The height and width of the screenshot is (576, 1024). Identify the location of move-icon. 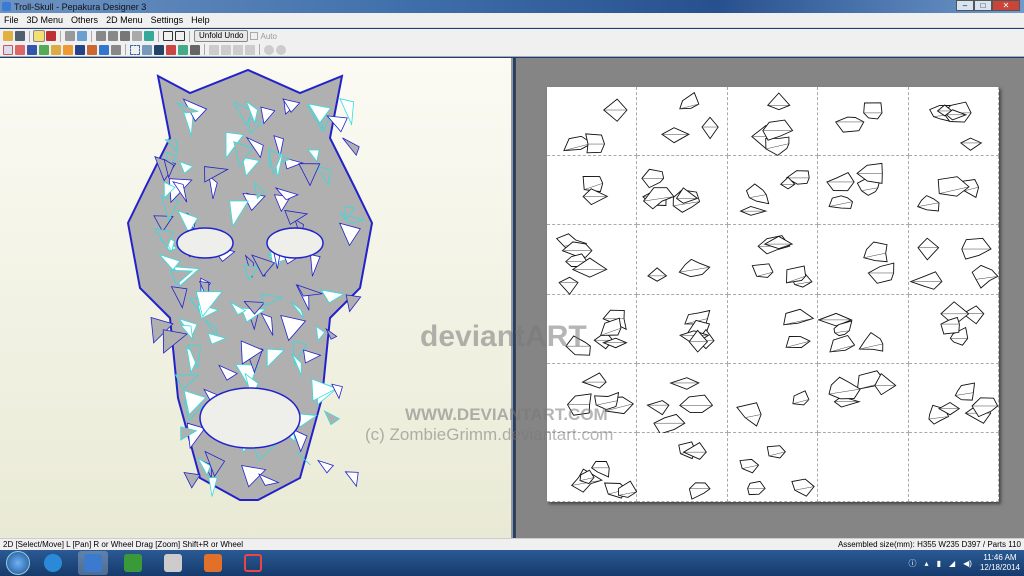
(92, 49).